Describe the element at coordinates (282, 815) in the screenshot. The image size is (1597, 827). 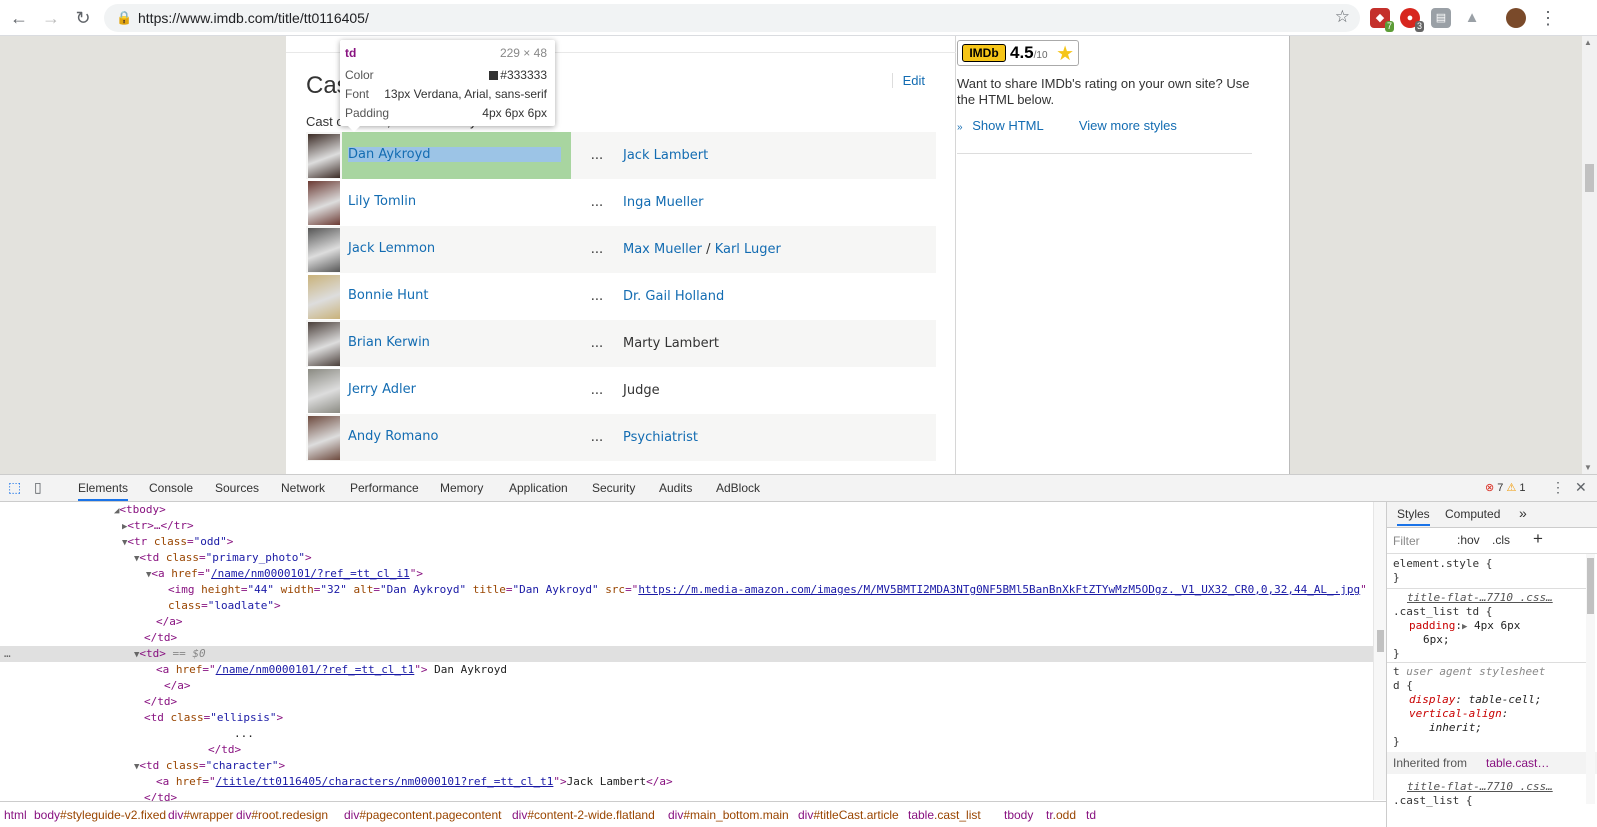
I see `breadcrumb-item: div#root.redesign` at that location.